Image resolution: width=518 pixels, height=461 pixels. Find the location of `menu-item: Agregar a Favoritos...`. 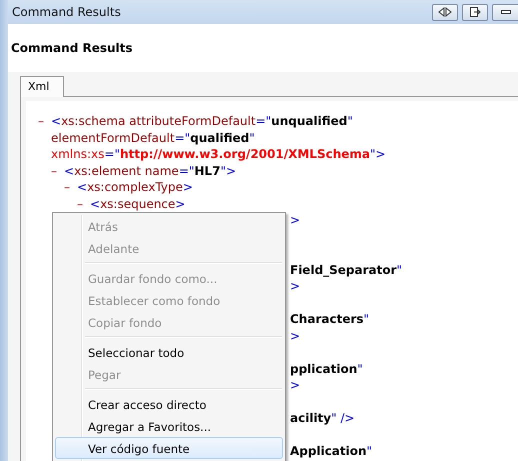

menu-item: Agregar a Favoritos... is located at coordinates (169, 426).